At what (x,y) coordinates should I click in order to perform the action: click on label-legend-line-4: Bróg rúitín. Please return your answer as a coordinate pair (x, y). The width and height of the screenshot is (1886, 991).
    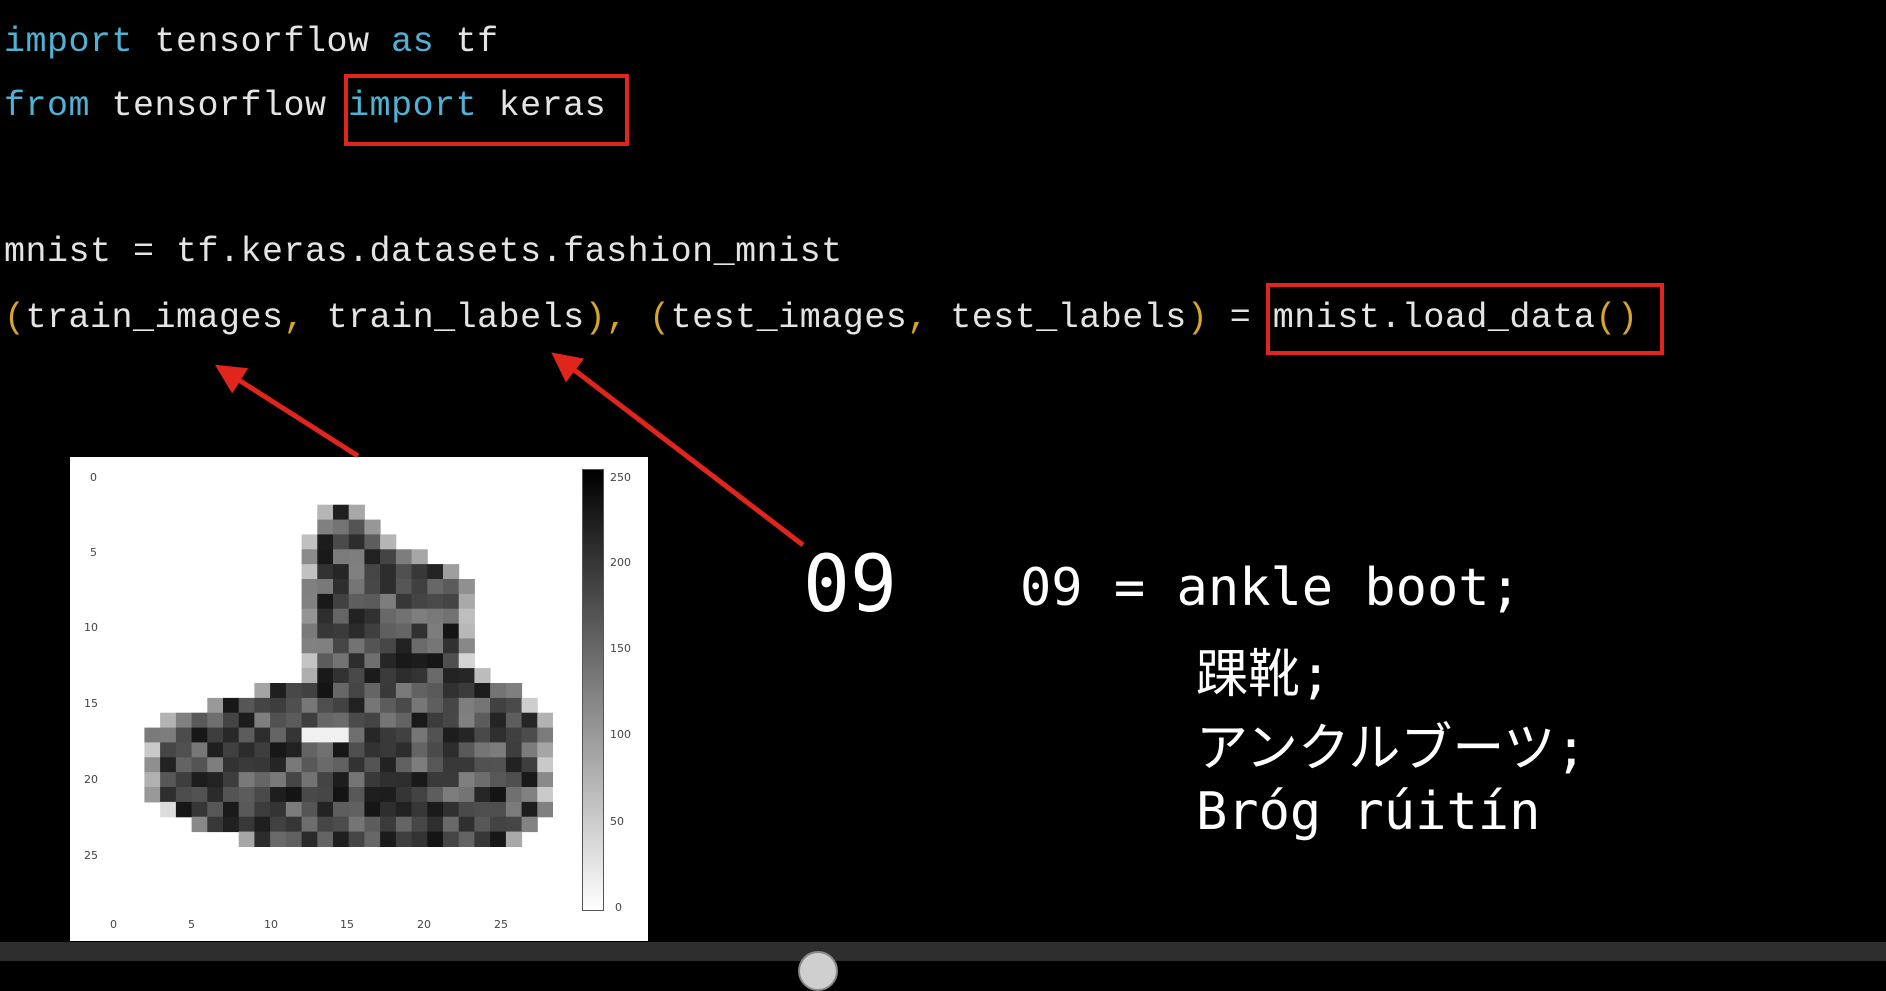
    Looking at the image, I should click on (1368, 812).